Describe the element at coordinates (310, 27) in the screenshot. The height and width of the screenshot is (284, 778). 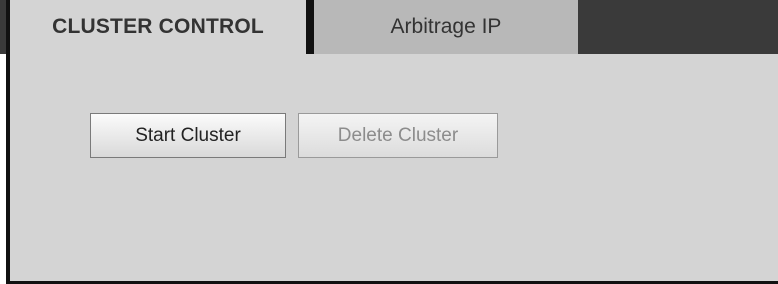
I see `tab-separator` at that location.